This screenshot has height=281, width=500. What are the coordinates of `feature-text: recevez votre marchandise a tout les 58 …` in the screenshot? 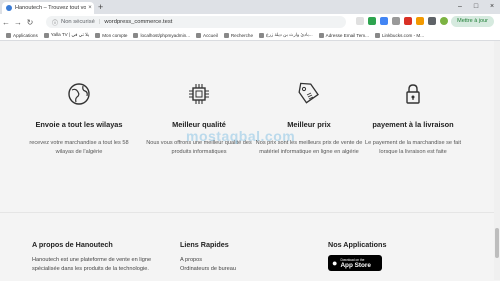 It's located at (79, 147).